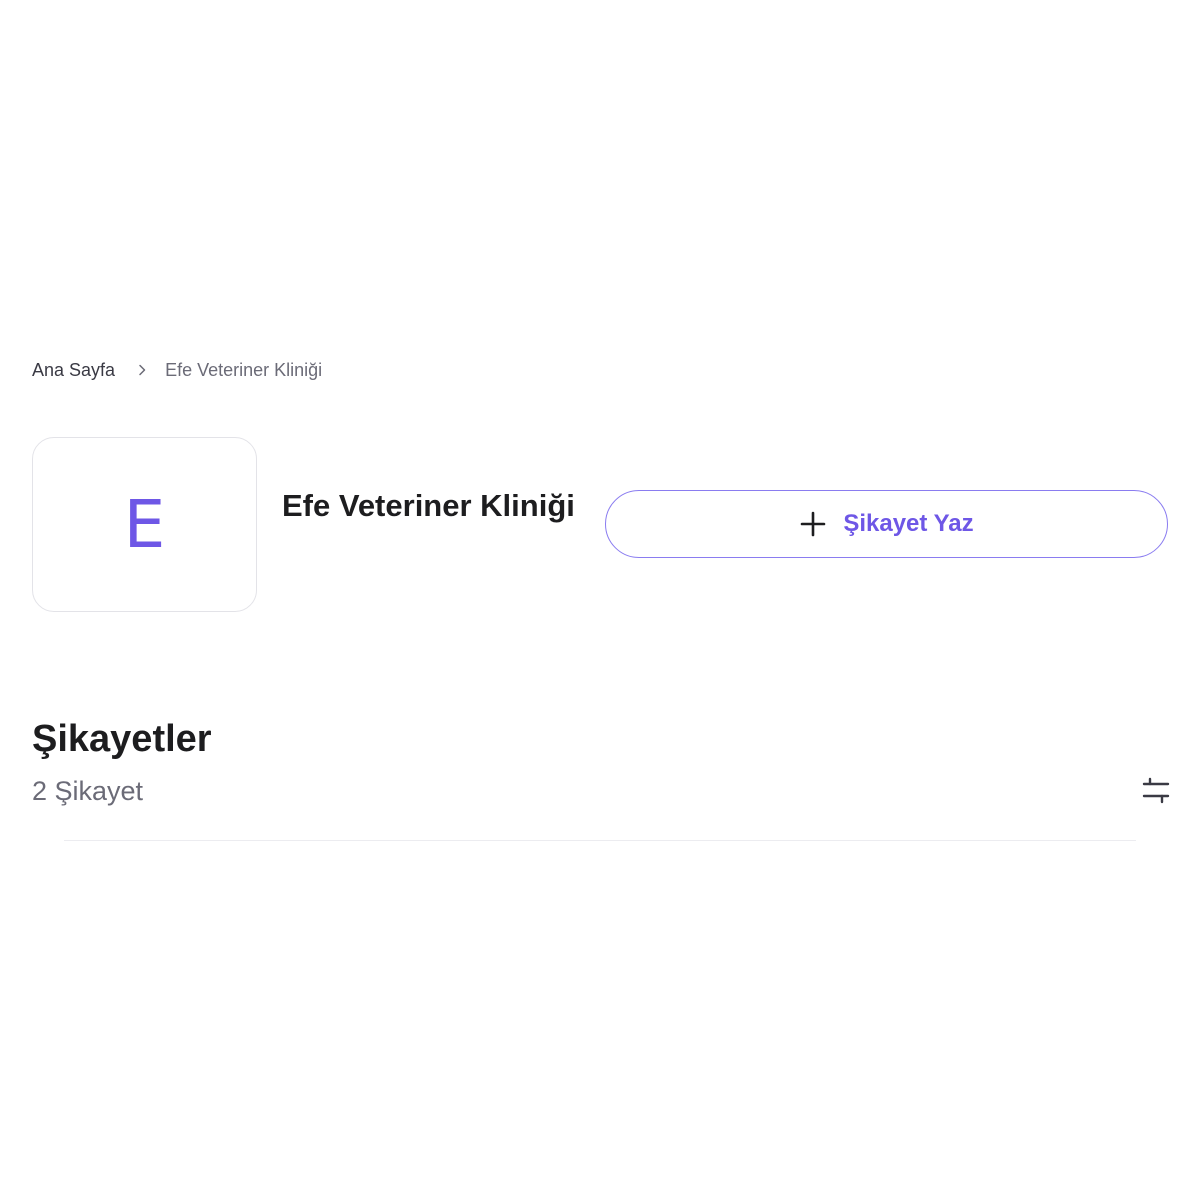 The height and width of the screenshot is (1200, 1200). I want to click on filter-button, so click(1156, 790).